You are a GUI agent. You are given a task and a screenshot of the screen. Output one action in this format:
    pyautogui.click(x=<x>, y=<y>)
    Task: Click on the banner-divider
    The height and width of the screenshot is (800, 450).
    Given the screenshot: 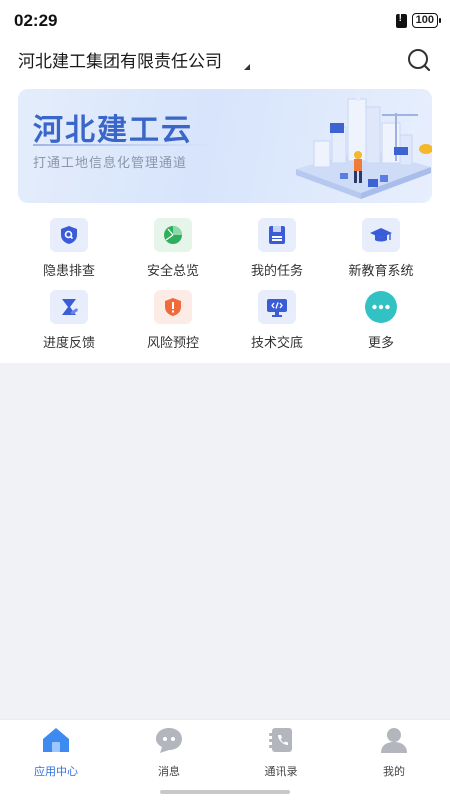 What is the action you would take?
    pyautogui.click(x=123, y=145)
    